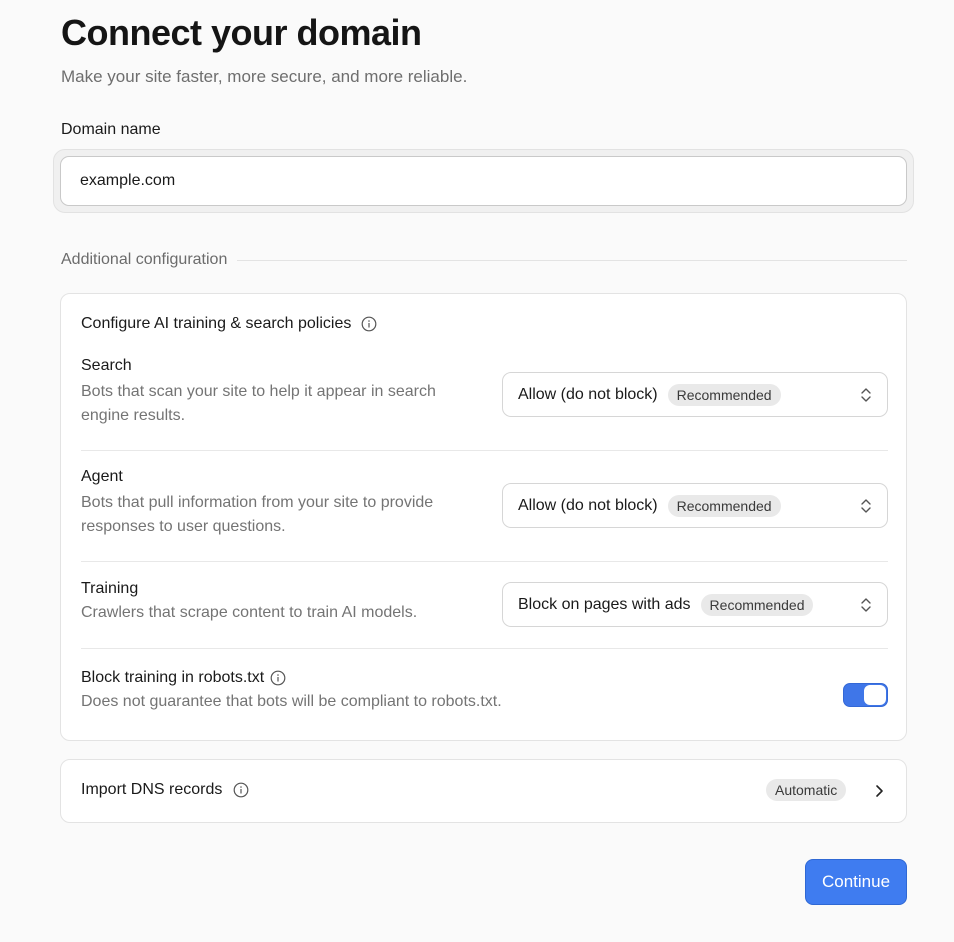  I want to click on domain-name-label: Domain name, so click(111, 129).